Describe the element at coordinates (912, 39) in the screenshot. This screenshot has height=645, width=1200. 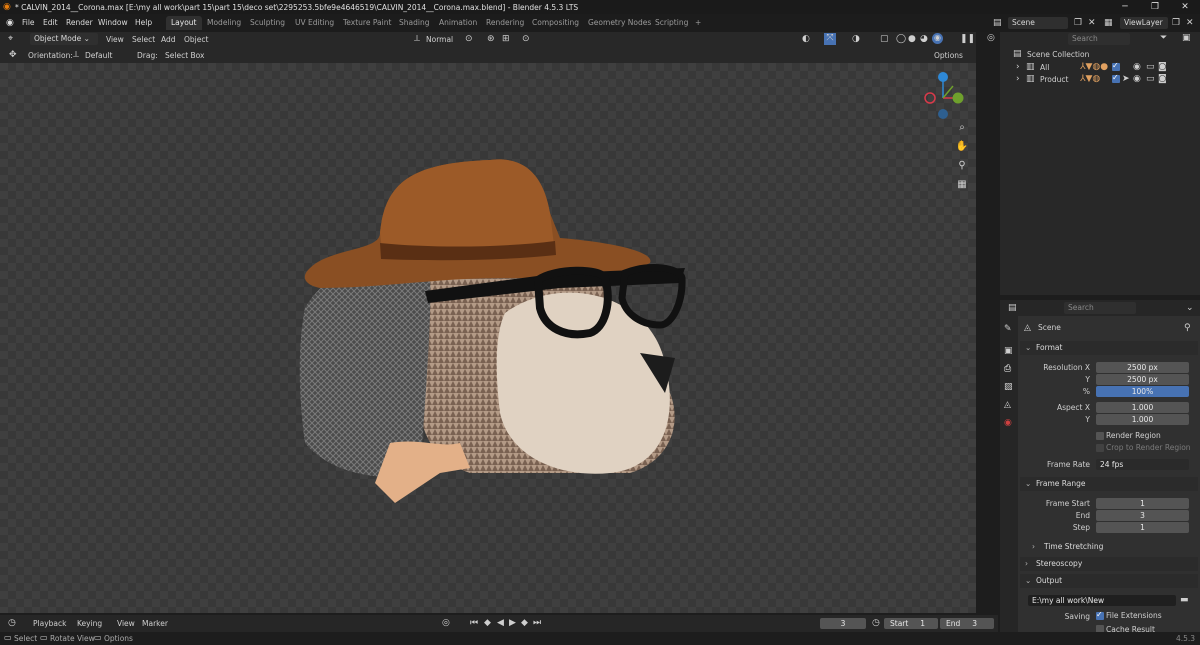
I see `solid-shading-icon: ●` at that location.